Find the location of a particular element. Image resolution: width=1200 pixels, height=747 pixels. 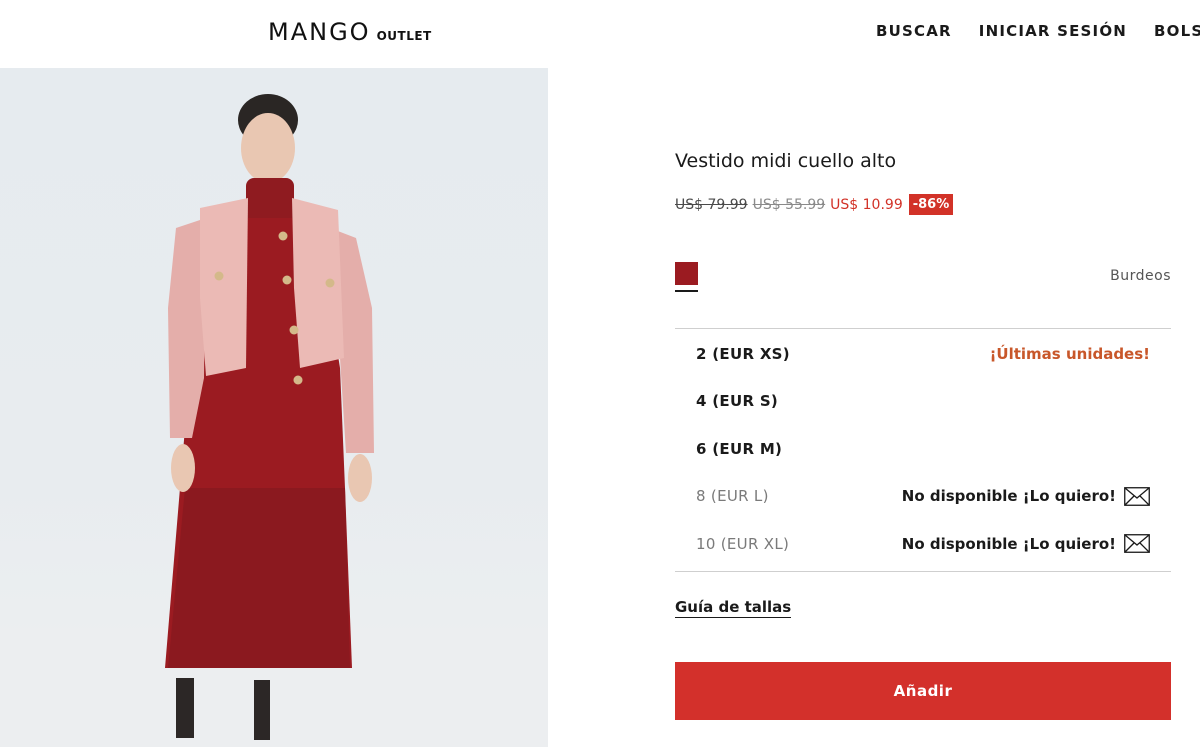

product-title: Vestido midi cuello alto is located at coordinates (786, 161).